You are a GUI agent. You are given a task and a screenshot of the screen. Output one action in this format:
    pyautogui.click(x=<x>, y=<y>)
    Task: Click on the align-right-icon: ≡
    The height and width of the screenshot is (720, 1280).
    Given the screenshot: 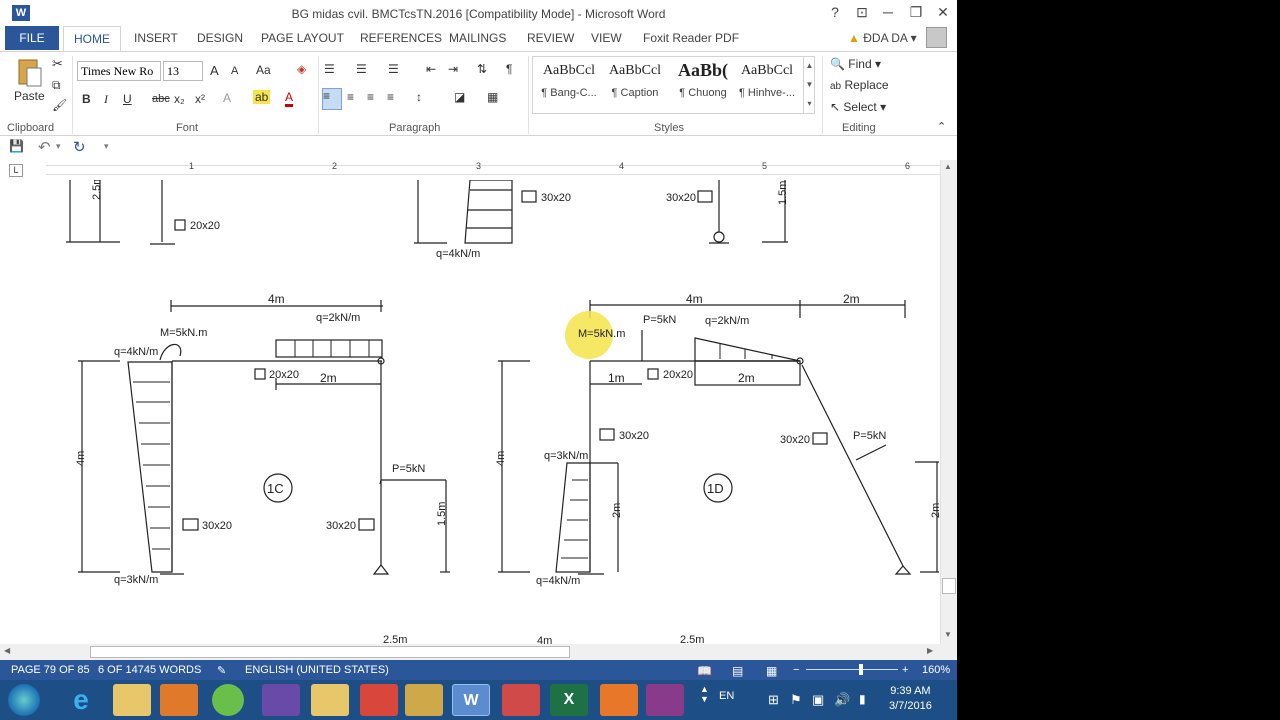 What is the action you would take?
    pyautogui.click(x=370, y=97)
    